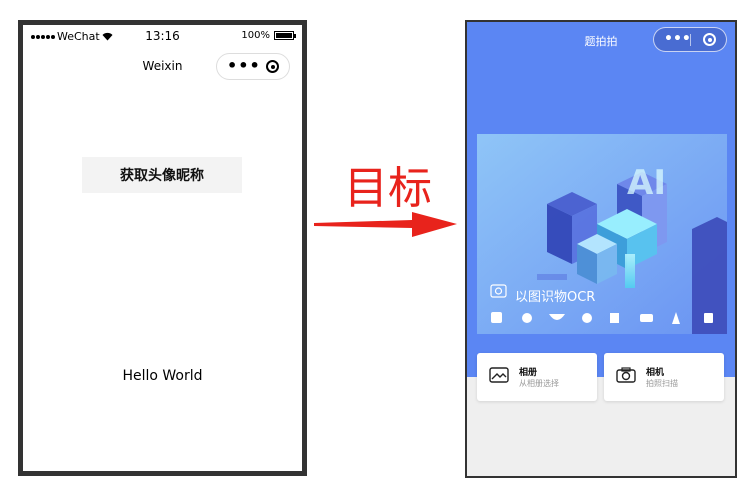 The width and height of the screenshot is (756, 498). What do you see at coordinates (385, 224) in the screenshot?
I see `arrow-right-icon` at bounding box center [385, 224].